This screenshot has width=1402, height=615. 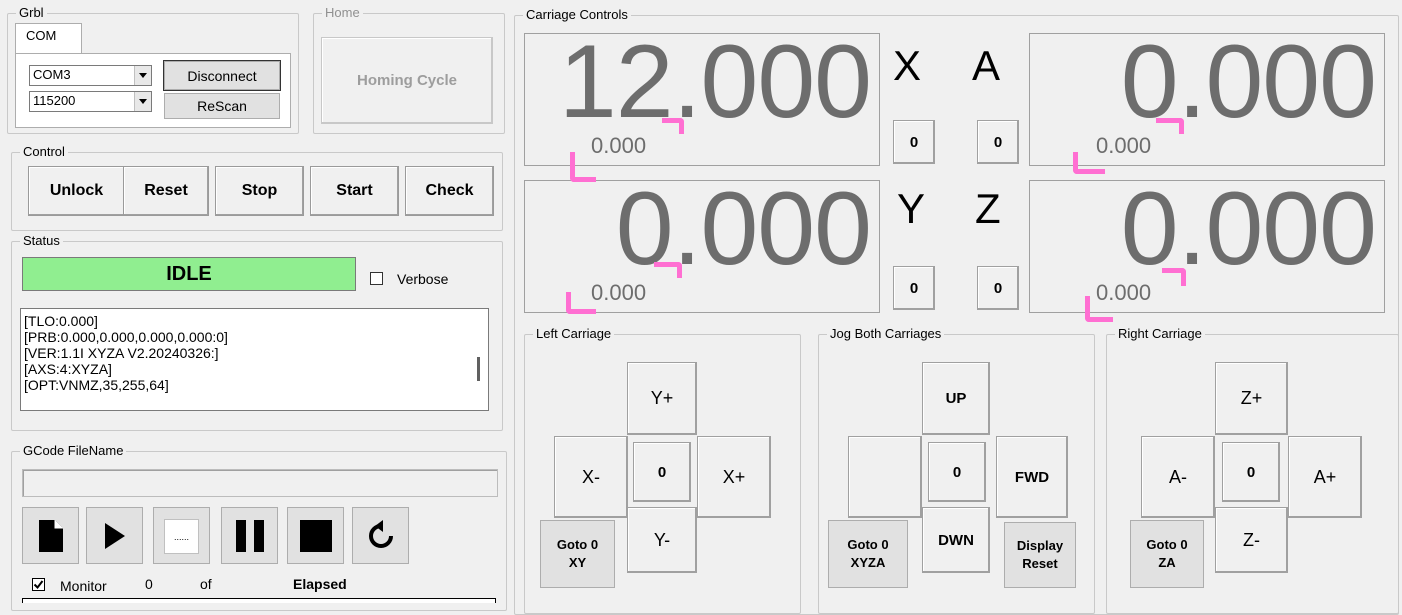 What do you see at coordinates (96, 385) in the screenshot?
I see `log-line: [OPT:VNMZ,35,255,64]` at bounding box center [96, 385].